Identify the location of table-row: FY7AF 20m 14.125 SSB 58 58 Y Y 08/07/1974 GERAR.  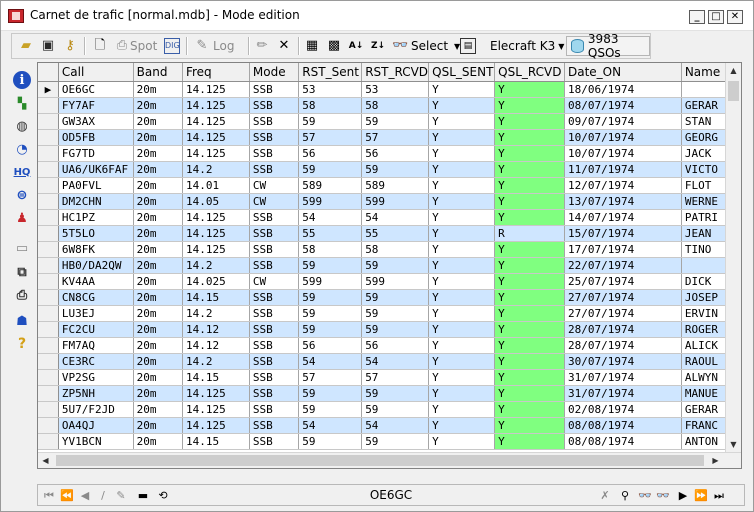
(389, 105).